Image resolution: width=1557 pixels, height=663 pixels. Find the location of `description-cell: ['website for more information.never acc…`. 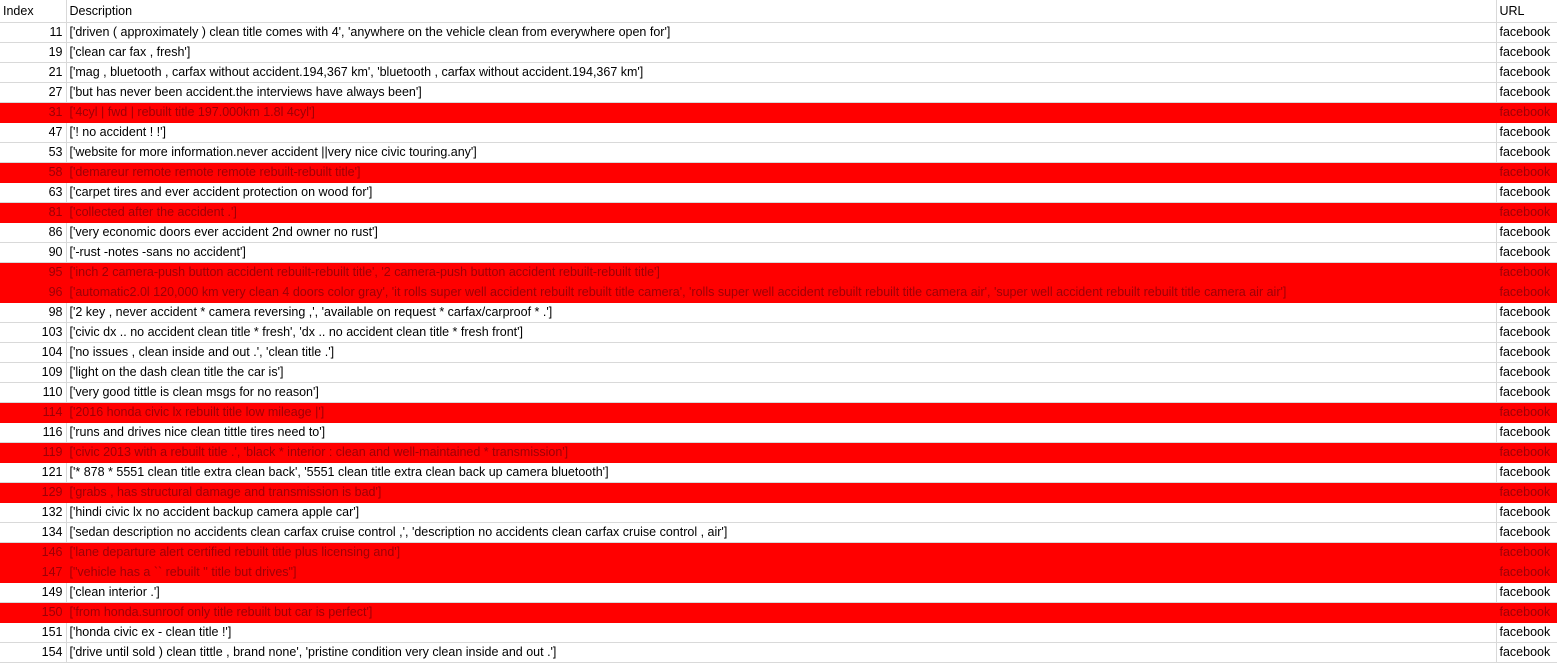

description-cell: ['website for more information.never acc… is located at coordinates (781, 152).